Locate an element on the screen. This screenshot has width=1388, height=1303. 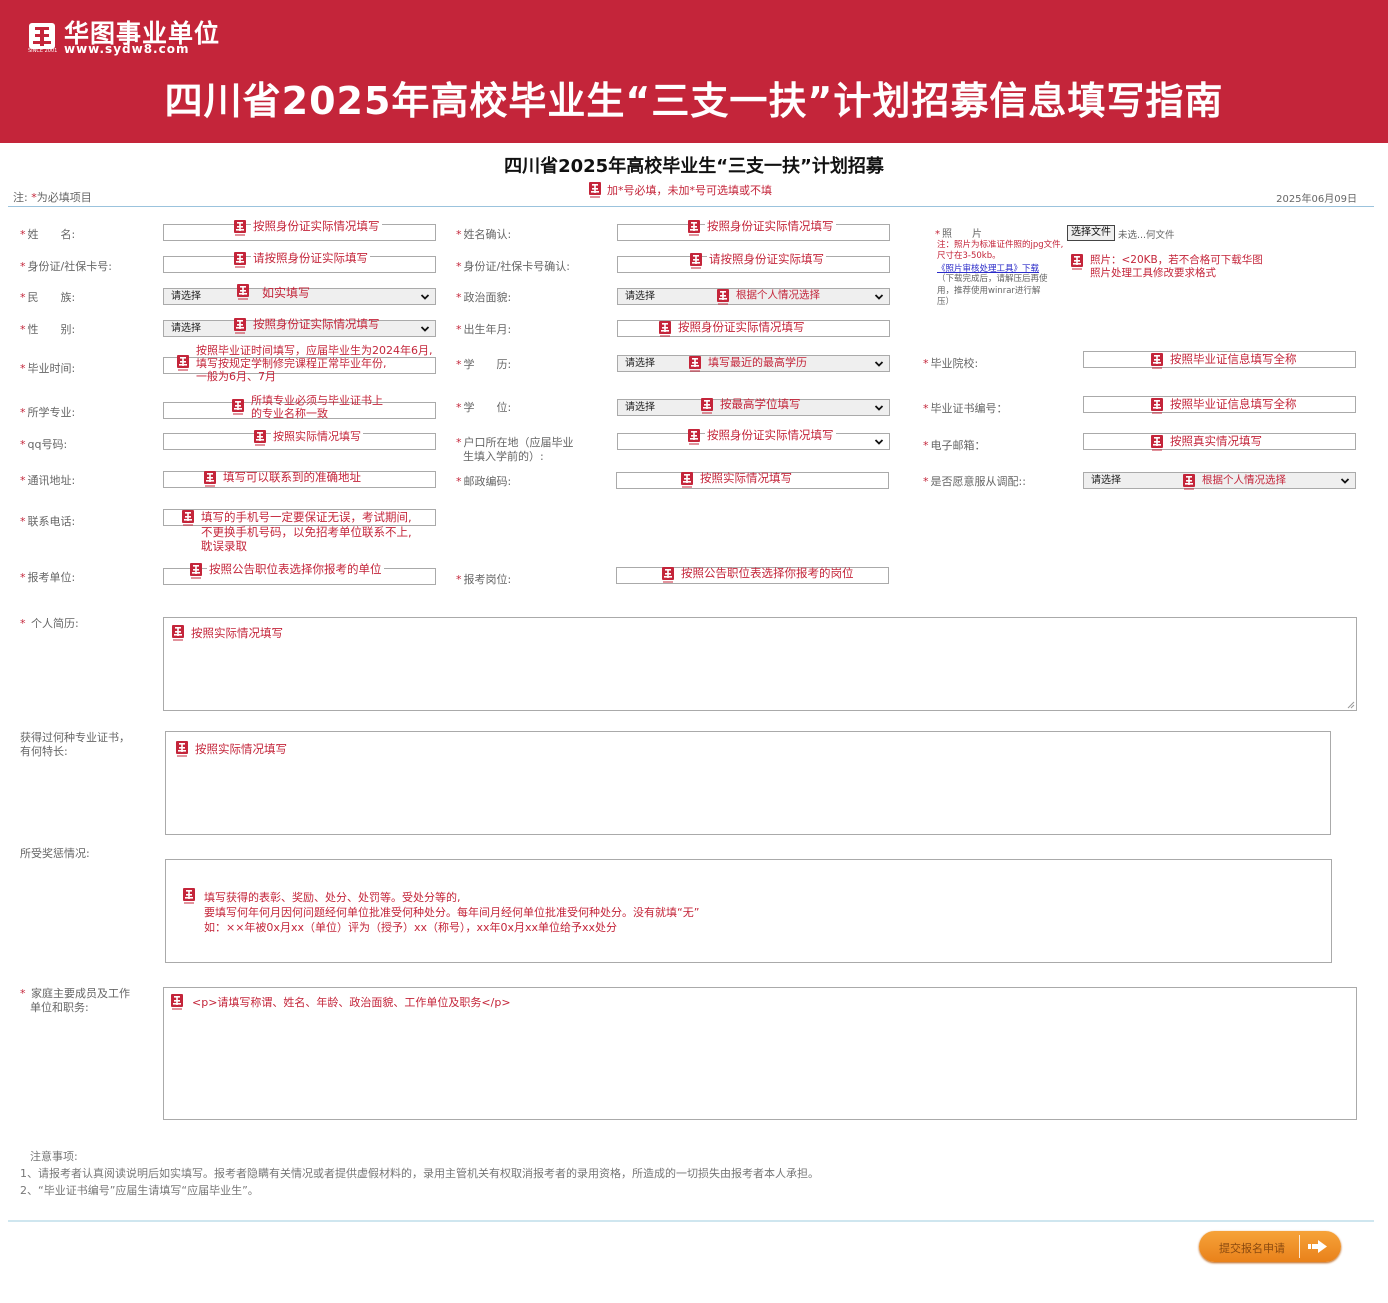
gender-label: * 性 别: is located at coordinates (48, 329).